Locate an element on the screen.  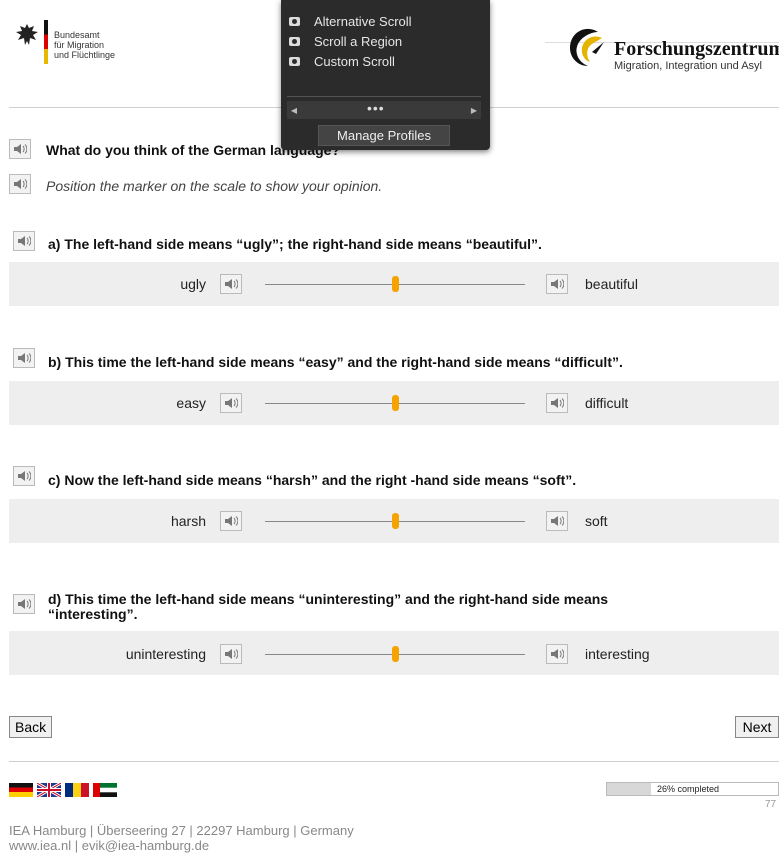
scroll-left-icon: ◀ is located at coordinates (294, 110).